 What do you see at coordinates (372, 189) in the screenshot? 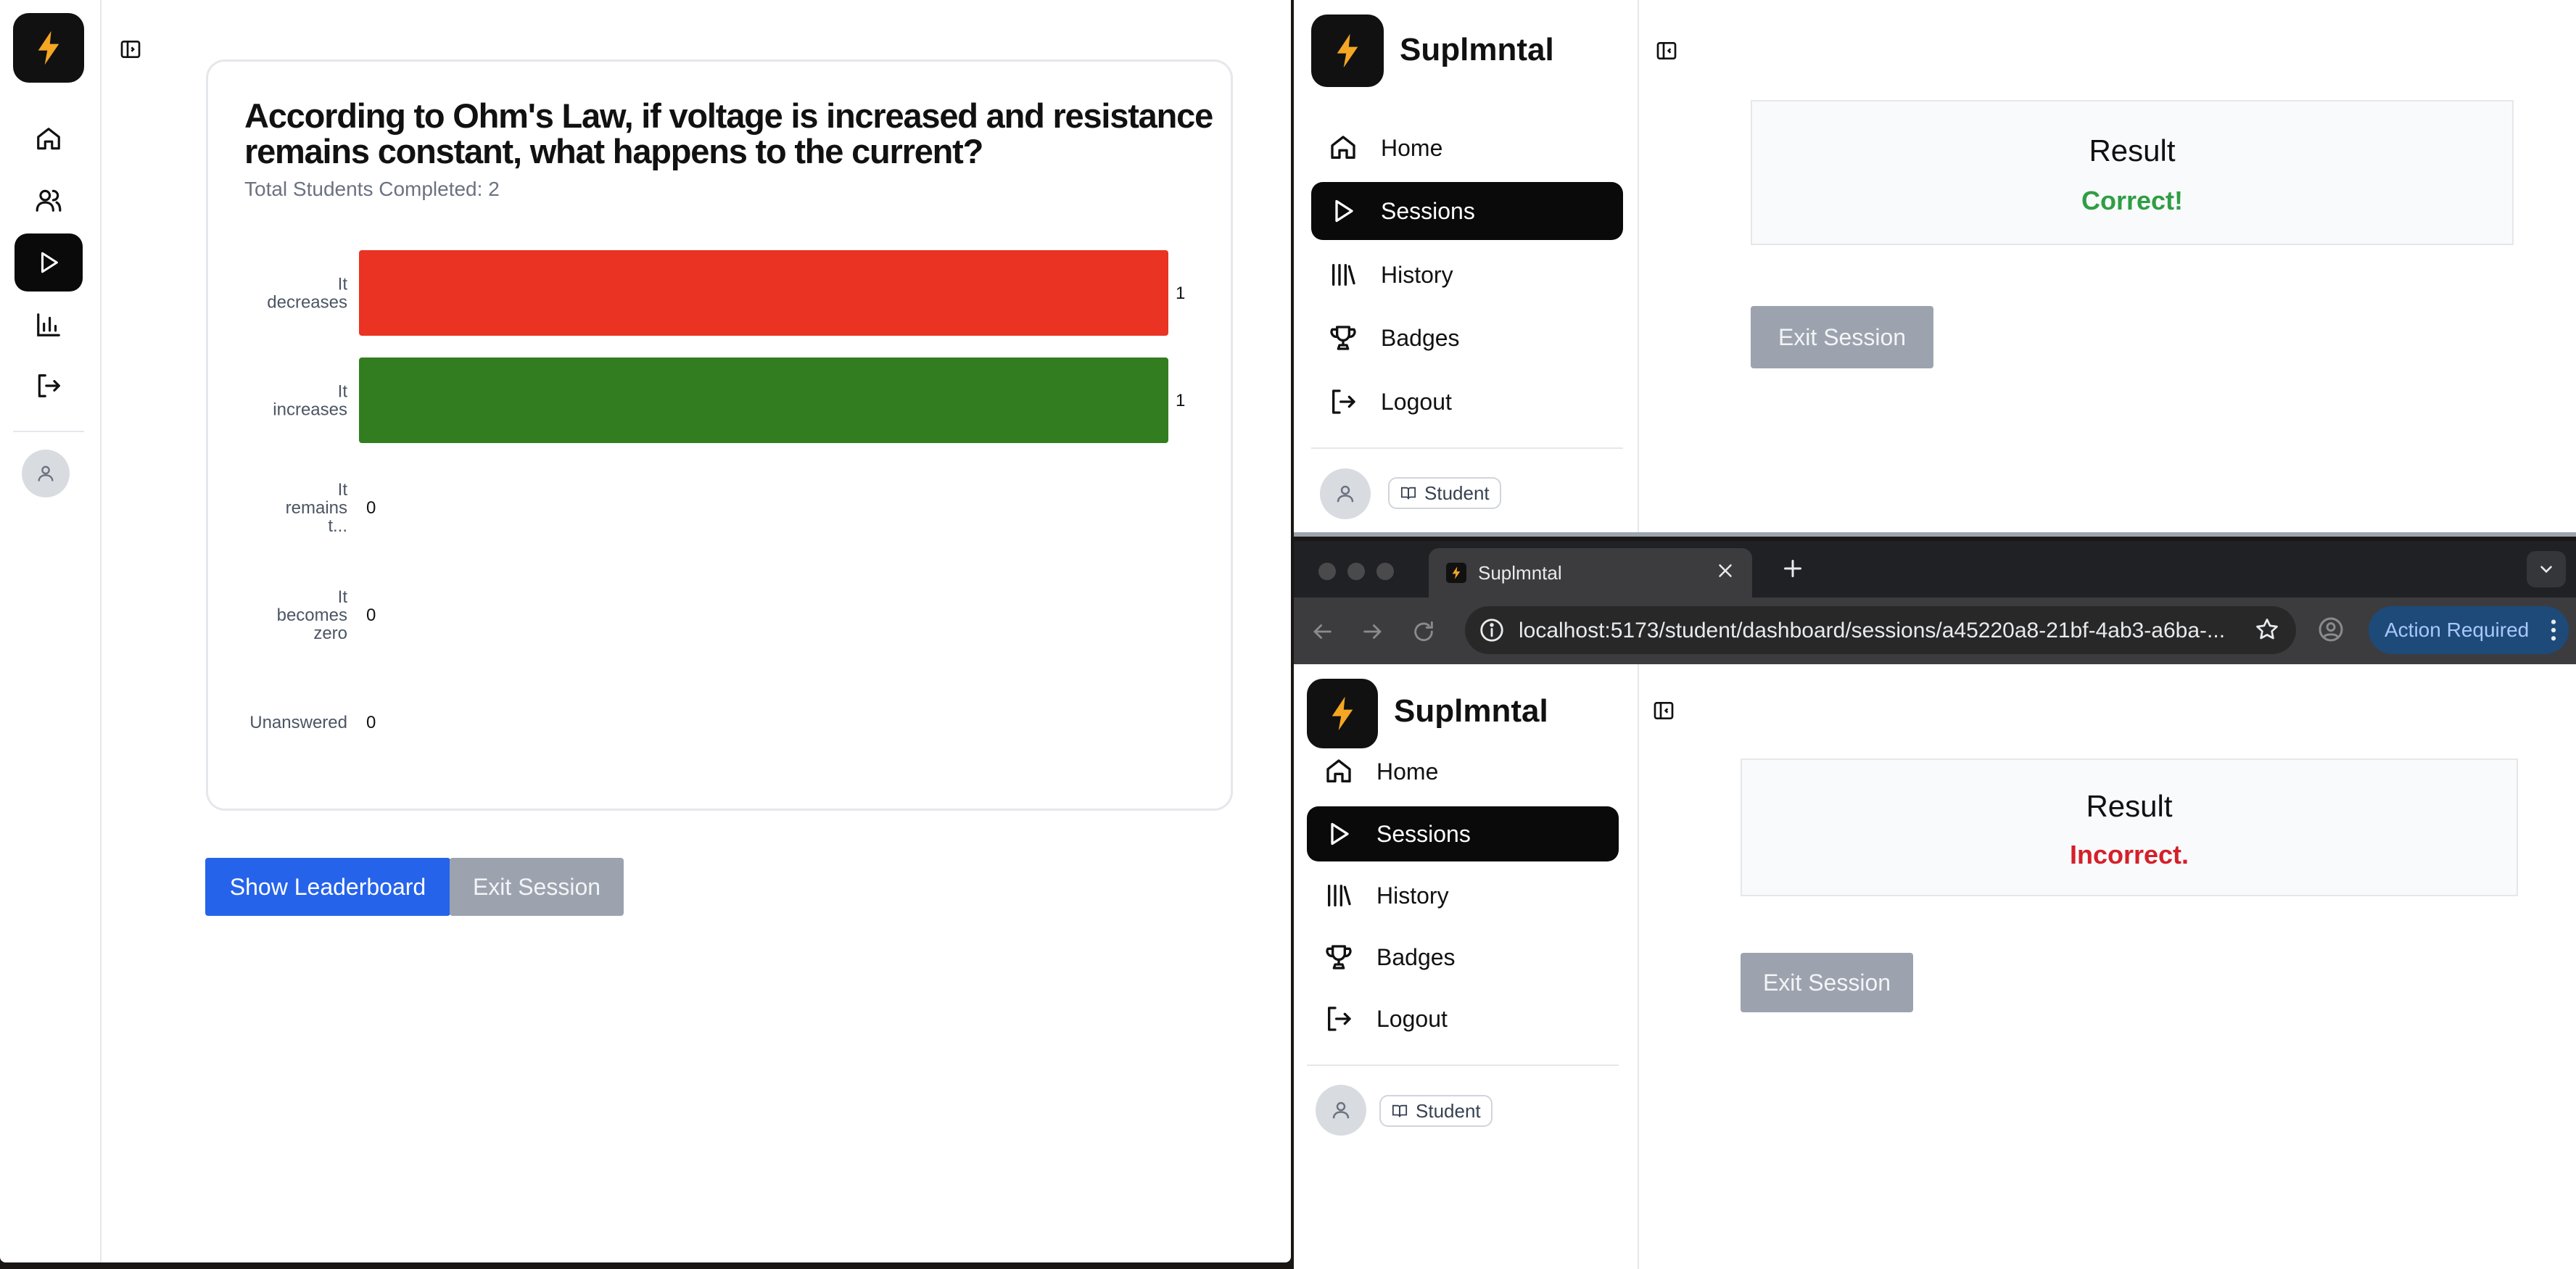
I see `total-completed: Total Students Completed: 2` at bounding box center [372, 189].